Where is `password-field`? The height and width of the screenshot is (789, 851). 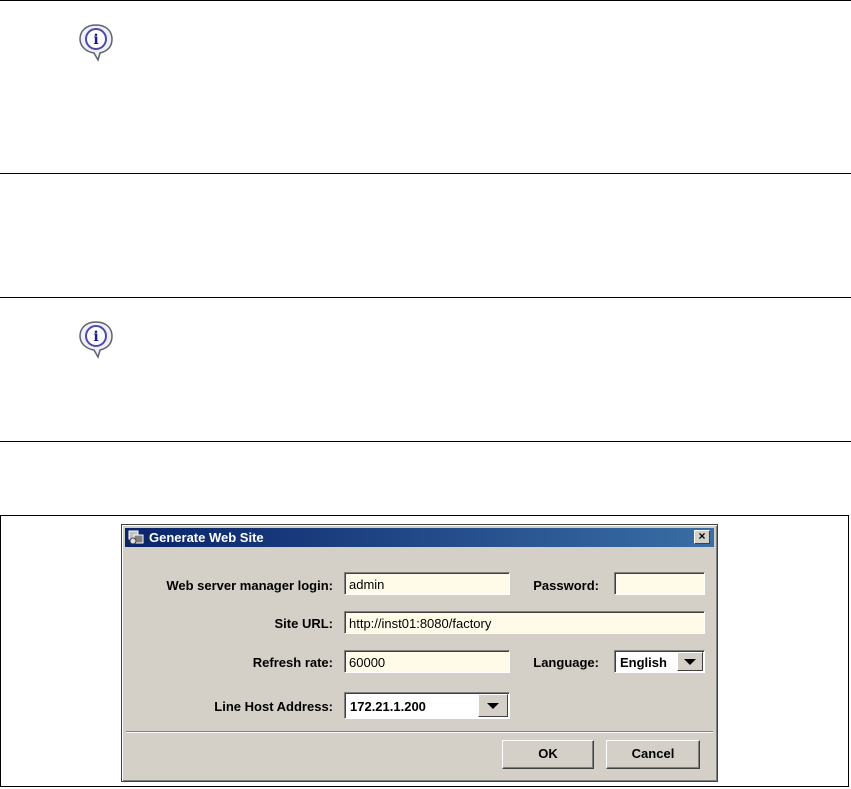
password-field is located at coordinates (659, 583).